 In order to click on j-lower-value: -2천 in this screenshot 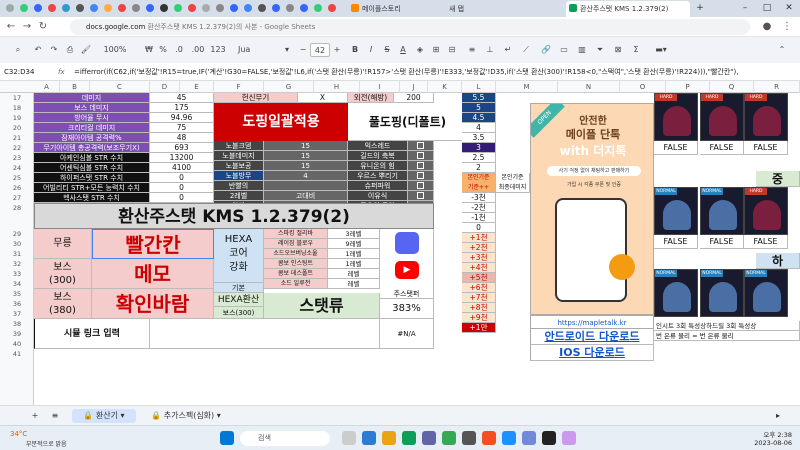, I will do `click(479, 208)`.